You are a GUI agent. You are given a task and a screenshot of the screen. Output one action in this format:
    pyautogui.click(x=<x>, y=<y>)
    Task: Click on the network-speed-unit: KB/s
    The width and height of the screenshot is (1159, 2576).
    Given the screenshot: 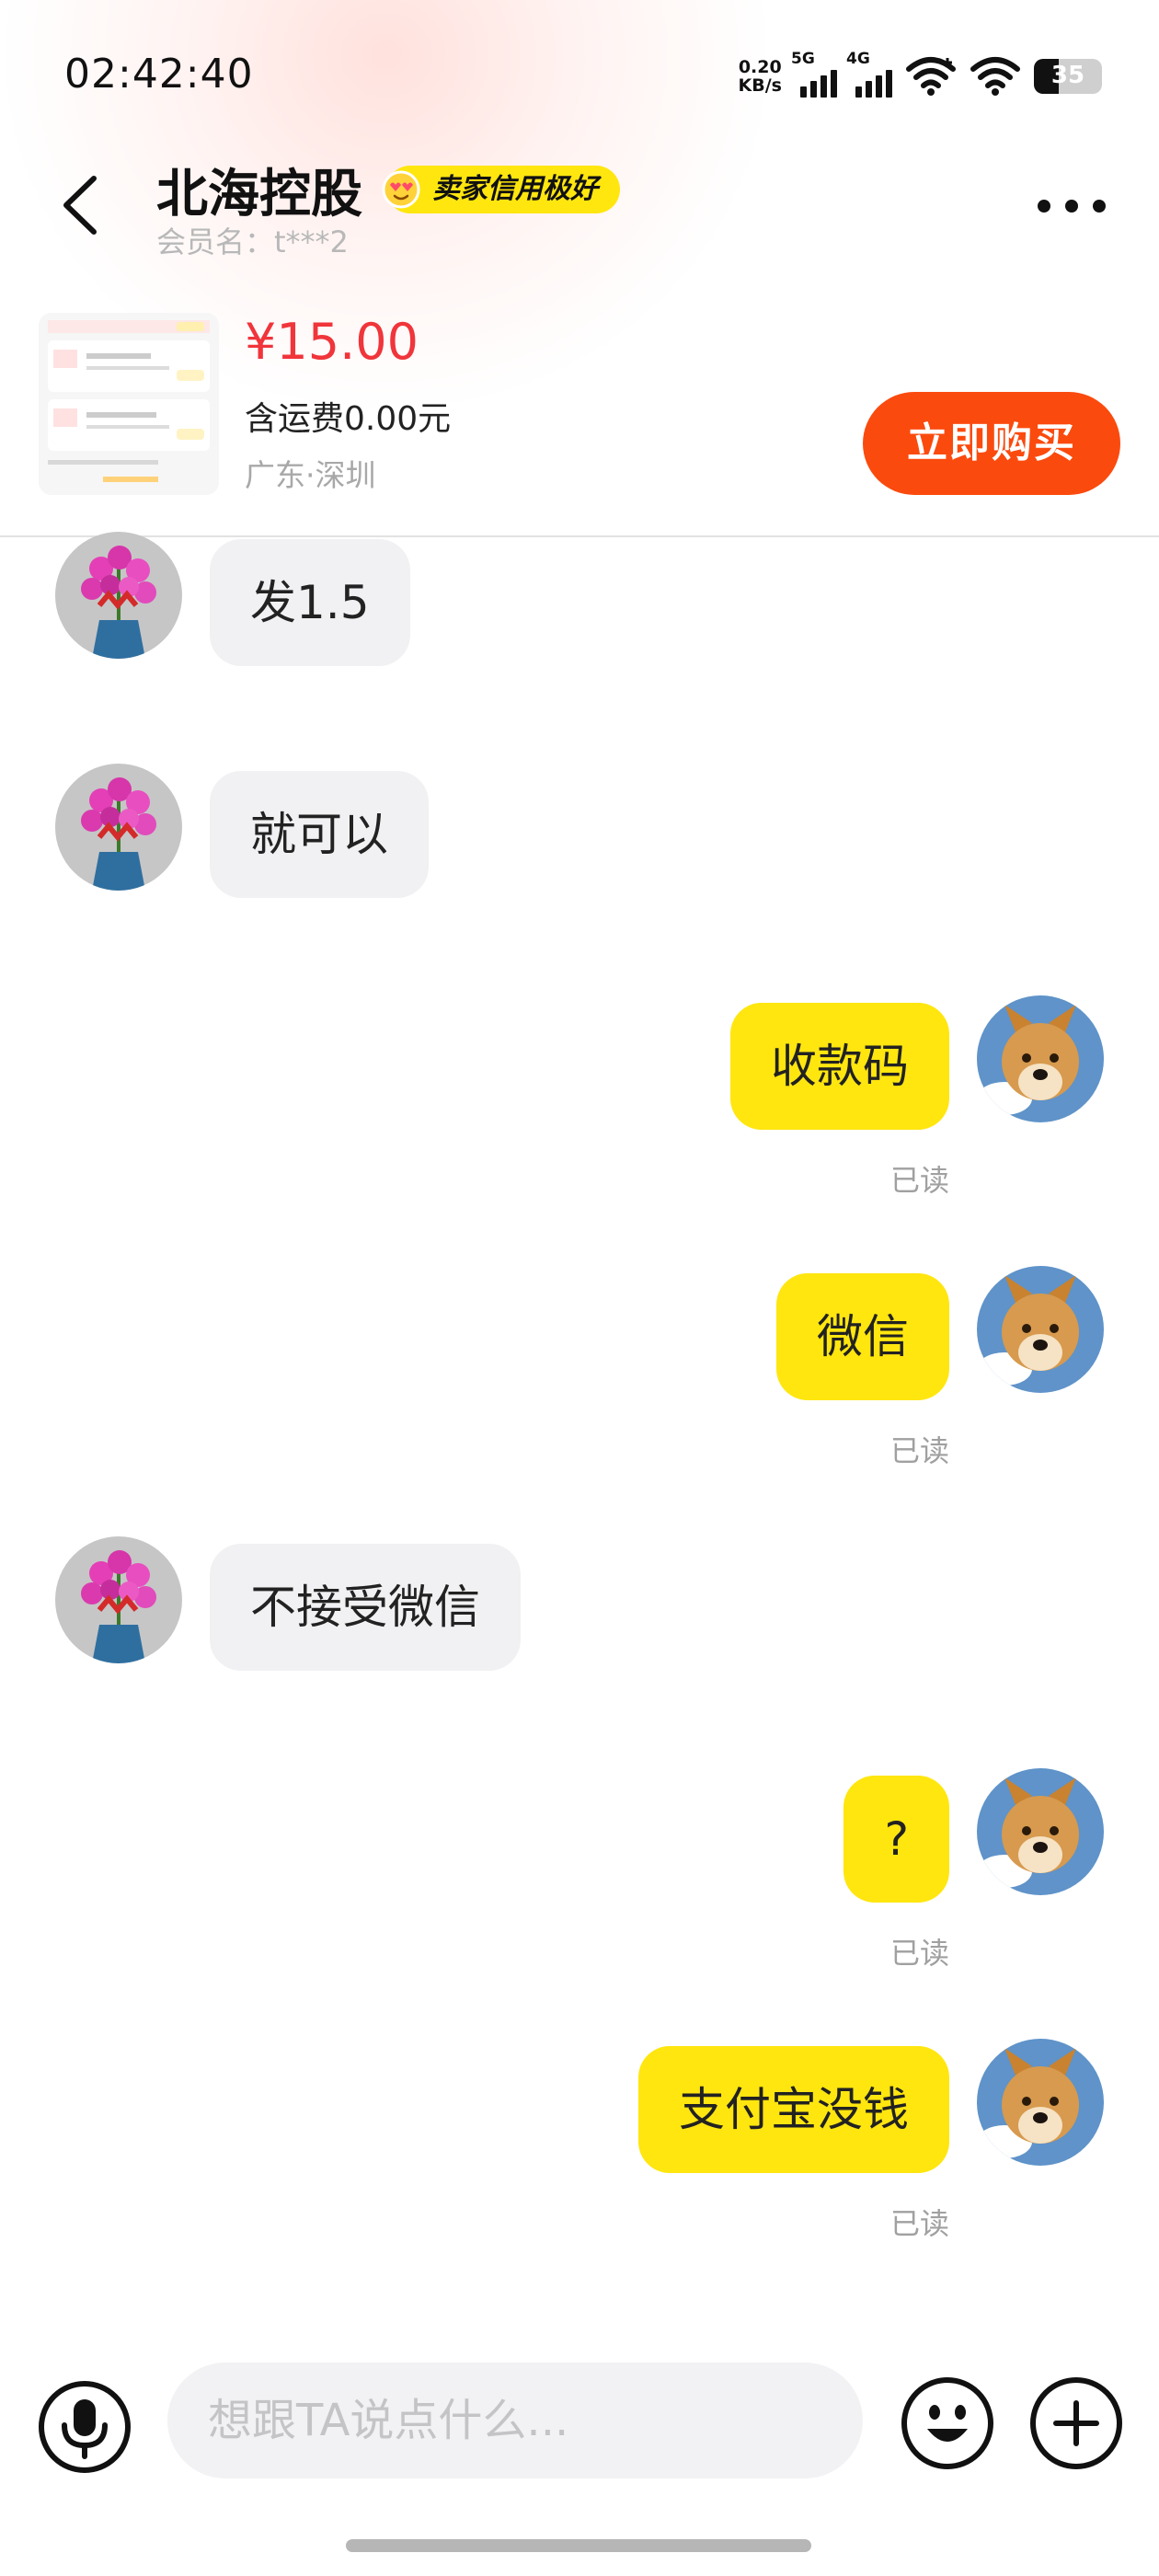 What is the action you would take?
    pyautogui.click(x=760, y=85)
    